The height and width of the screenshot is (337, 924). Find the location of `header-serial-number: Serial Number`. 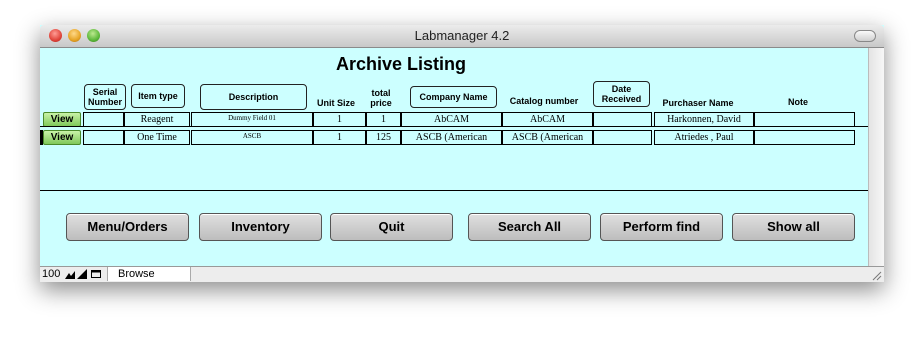

header-serial-number: Serial Number is located at coordinates (105, 97).